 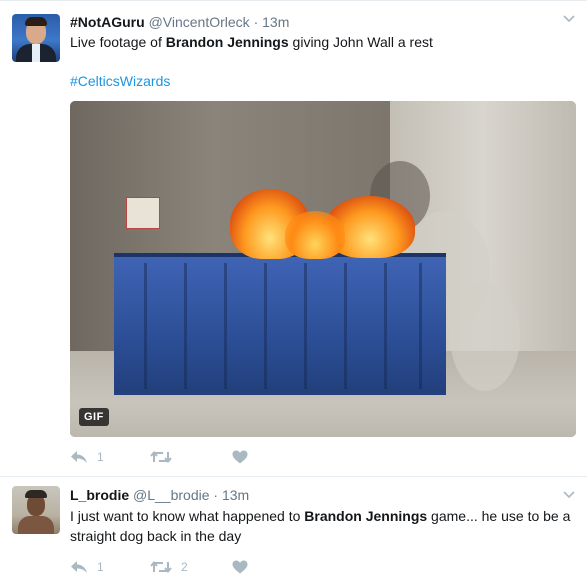 I want to click on avatar-shirt, so click(x=36, y=53).